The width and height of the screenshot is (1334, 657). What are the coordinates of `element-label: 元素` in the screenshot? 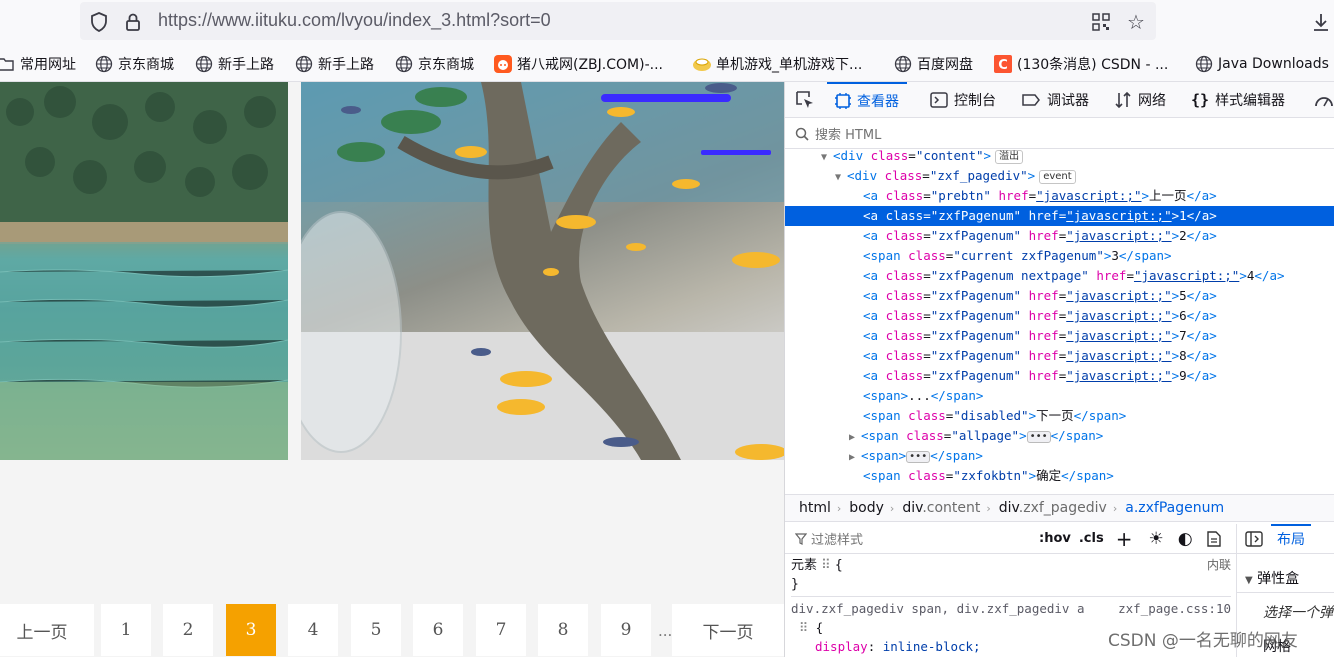 It's located at (804, 565).